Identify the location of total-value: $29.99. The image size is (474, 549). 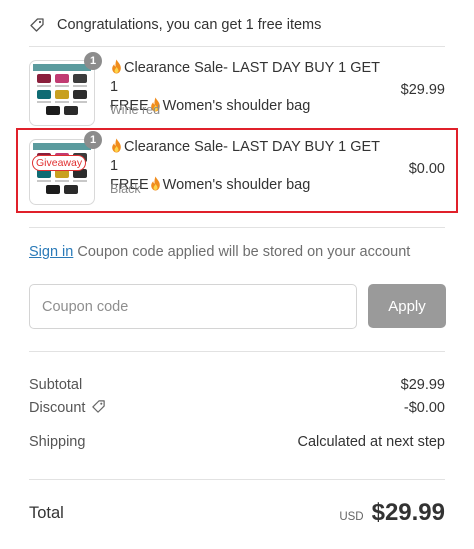
(408, 512).